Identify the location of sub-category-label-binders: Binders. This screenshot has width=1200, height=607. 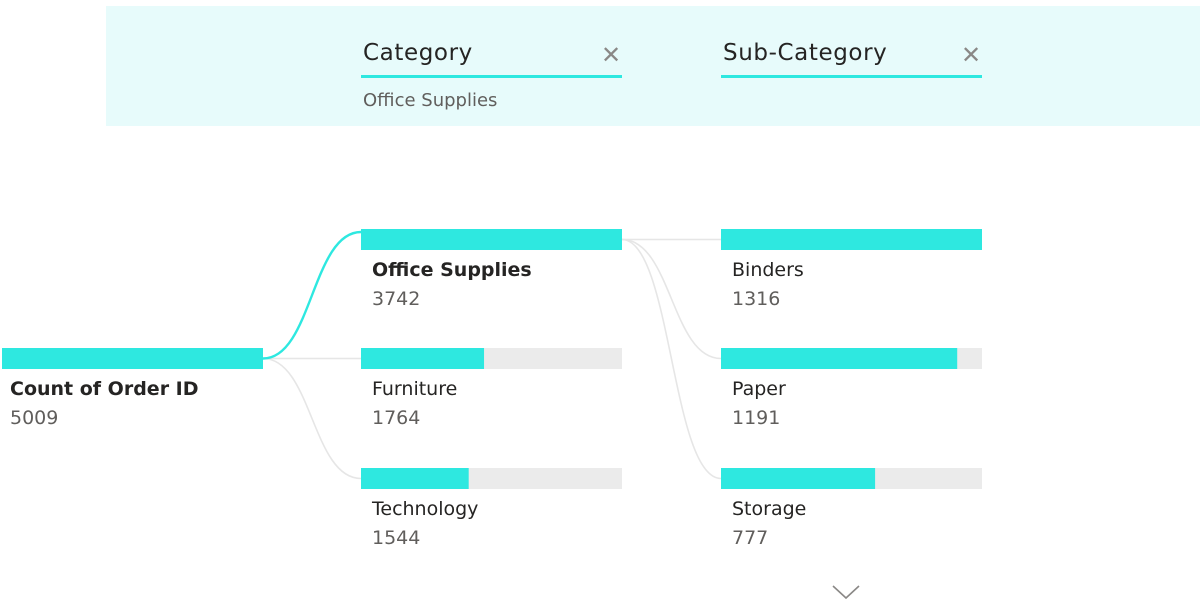
(768, 270).